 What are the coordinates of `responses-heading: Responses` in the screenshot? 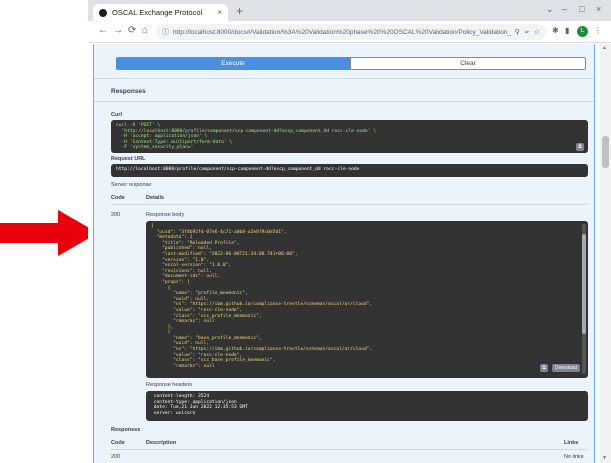 It's located at (128, 91).